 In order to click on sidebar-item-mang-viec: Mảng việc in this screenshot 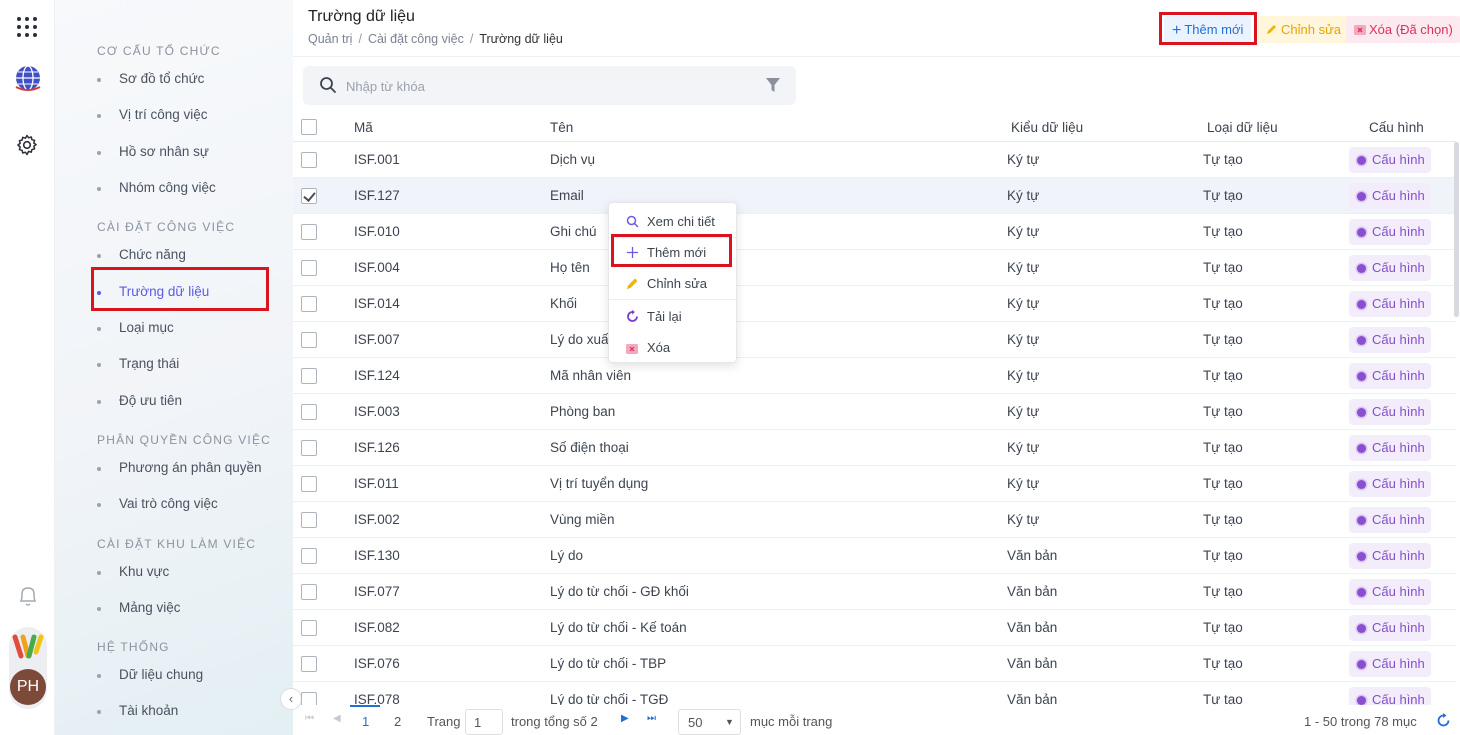, I will do `click(139, 607)`.